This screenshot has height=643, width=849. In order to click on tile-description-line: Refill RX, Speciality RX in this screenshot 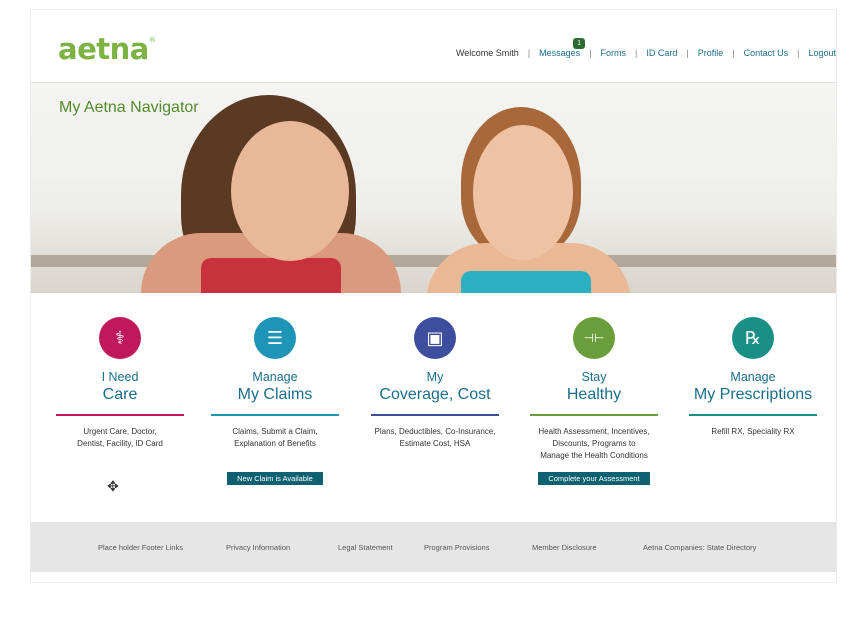, I will do `click(753, 431)`.